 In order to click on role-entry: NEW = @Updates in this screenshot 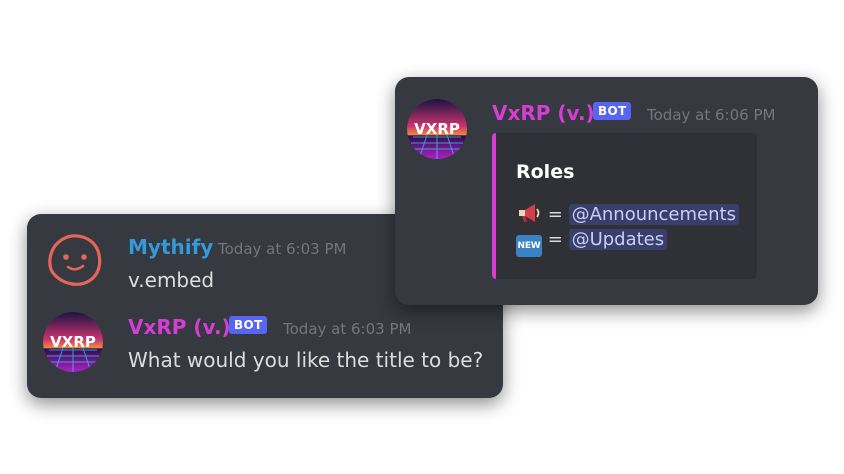, I will do `click(592, 243)`.